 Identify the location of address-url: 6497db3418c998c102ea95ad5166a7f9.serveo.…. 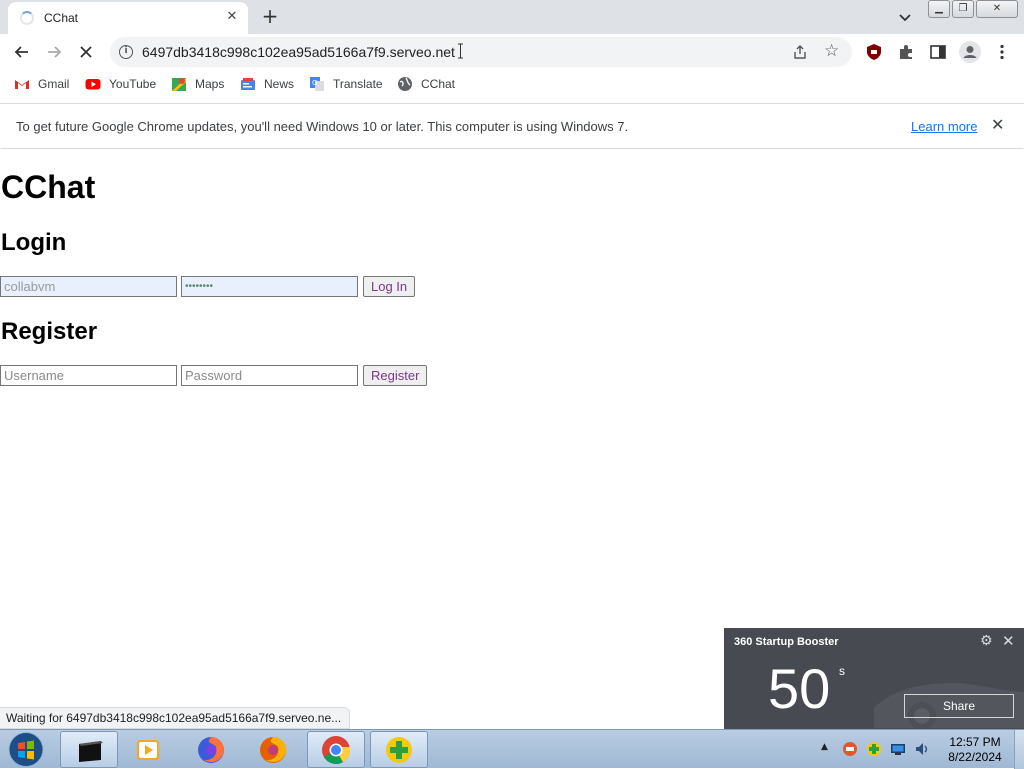
(298, 52).